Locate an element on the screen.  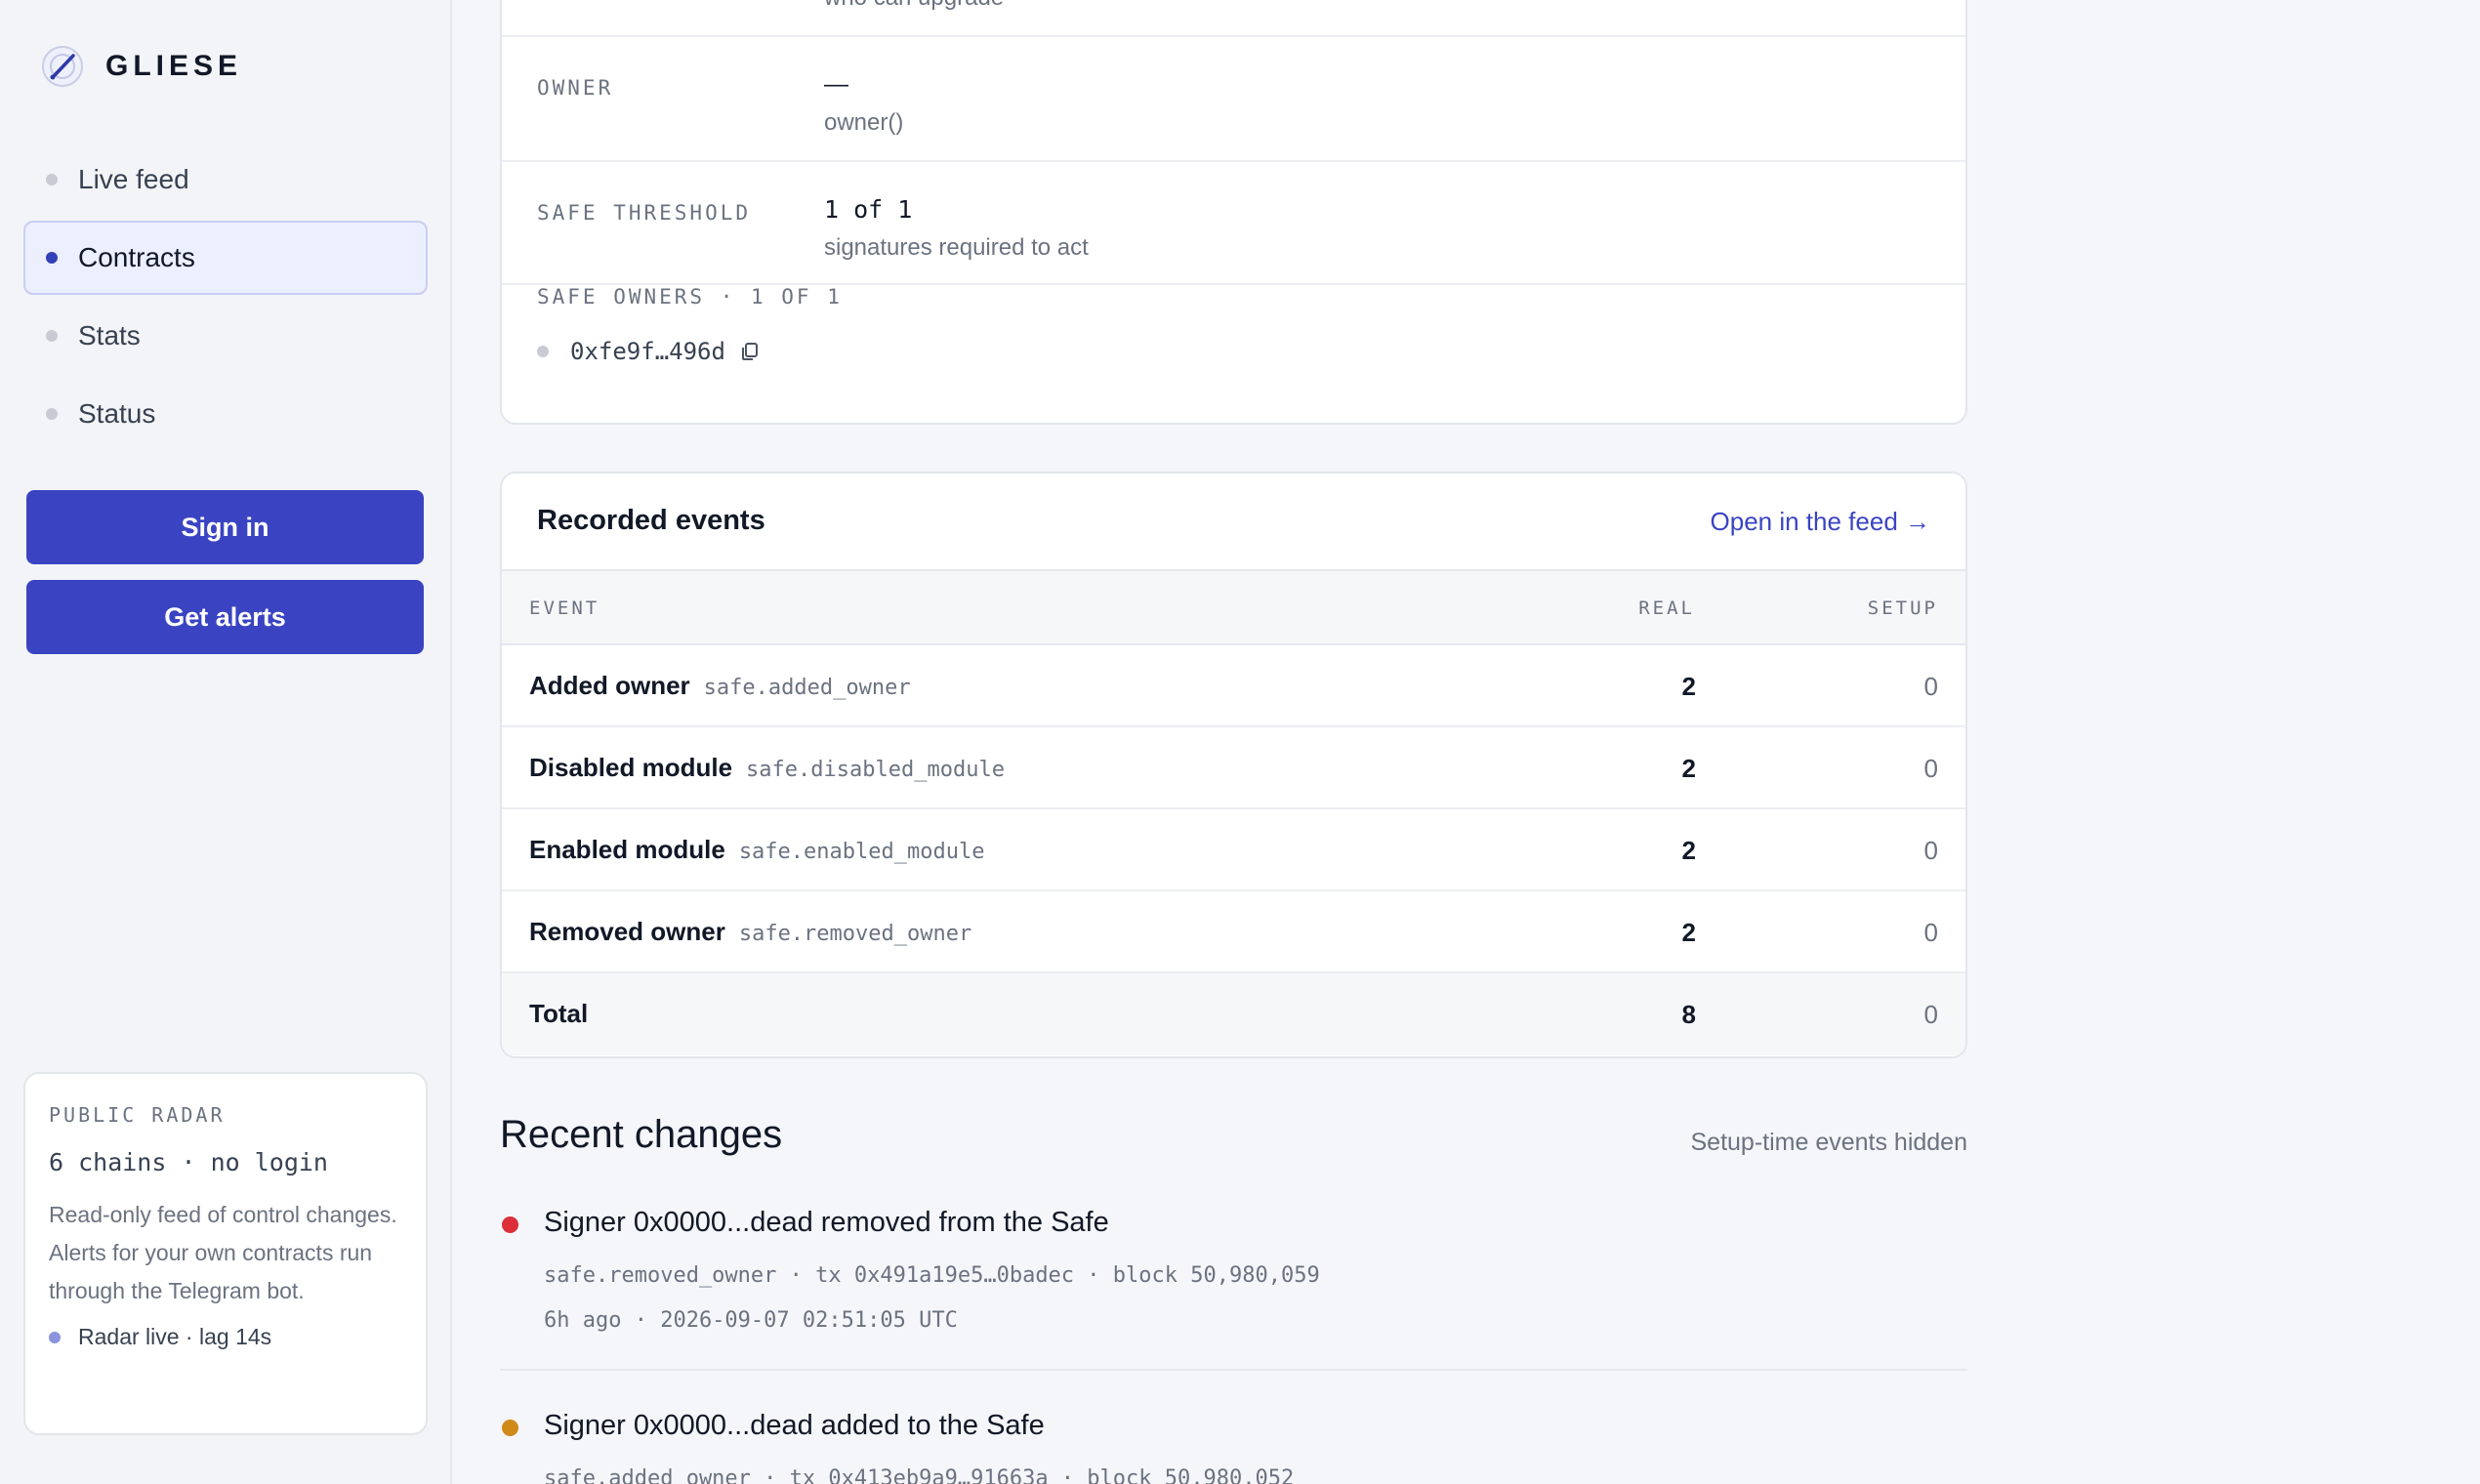
owner-value: — is located at coordinates (836, 84).